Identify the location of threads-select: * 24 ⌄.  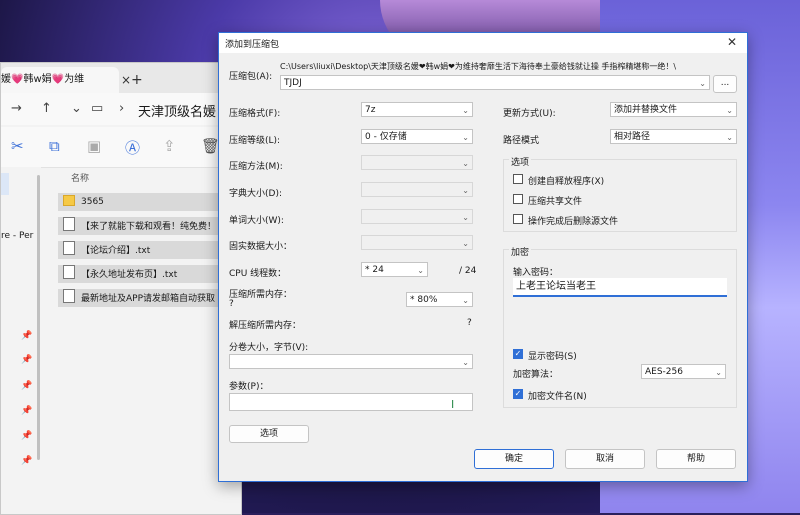
(394, 269).